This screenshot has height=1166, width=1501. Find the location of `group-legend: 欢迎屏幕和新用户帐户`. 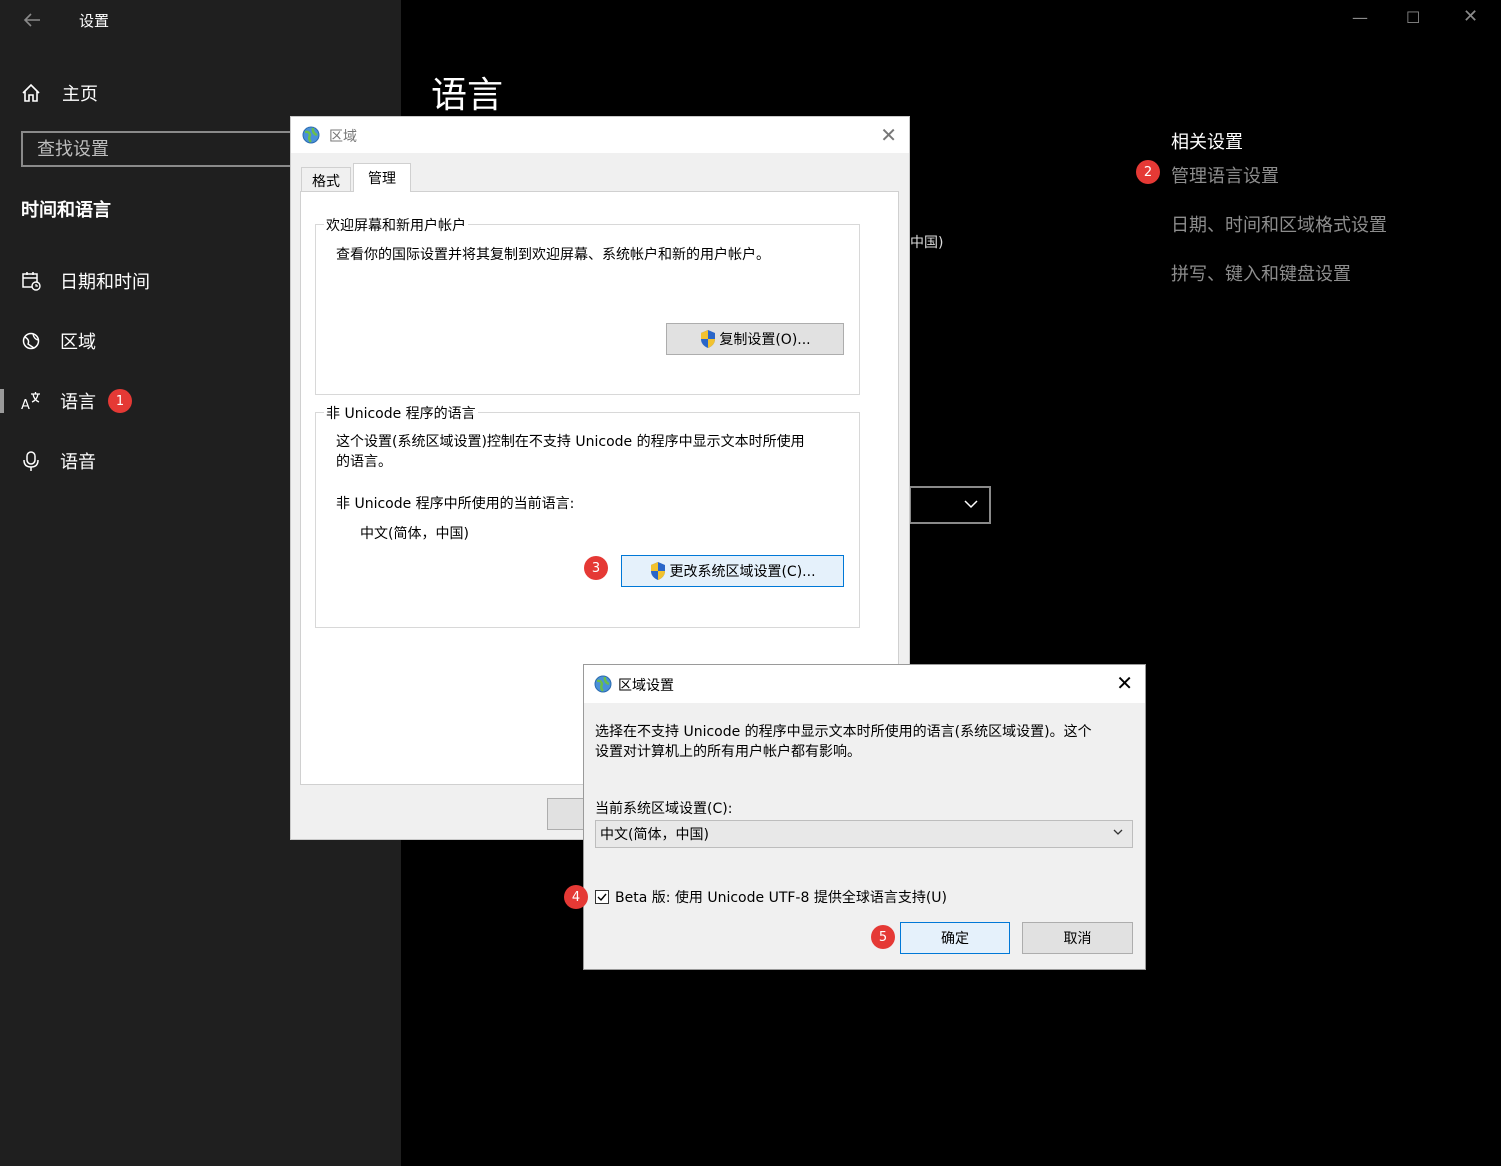

group-legend: 欢迎屏幕和新用户帐户 is located at coordinates (396, 225).